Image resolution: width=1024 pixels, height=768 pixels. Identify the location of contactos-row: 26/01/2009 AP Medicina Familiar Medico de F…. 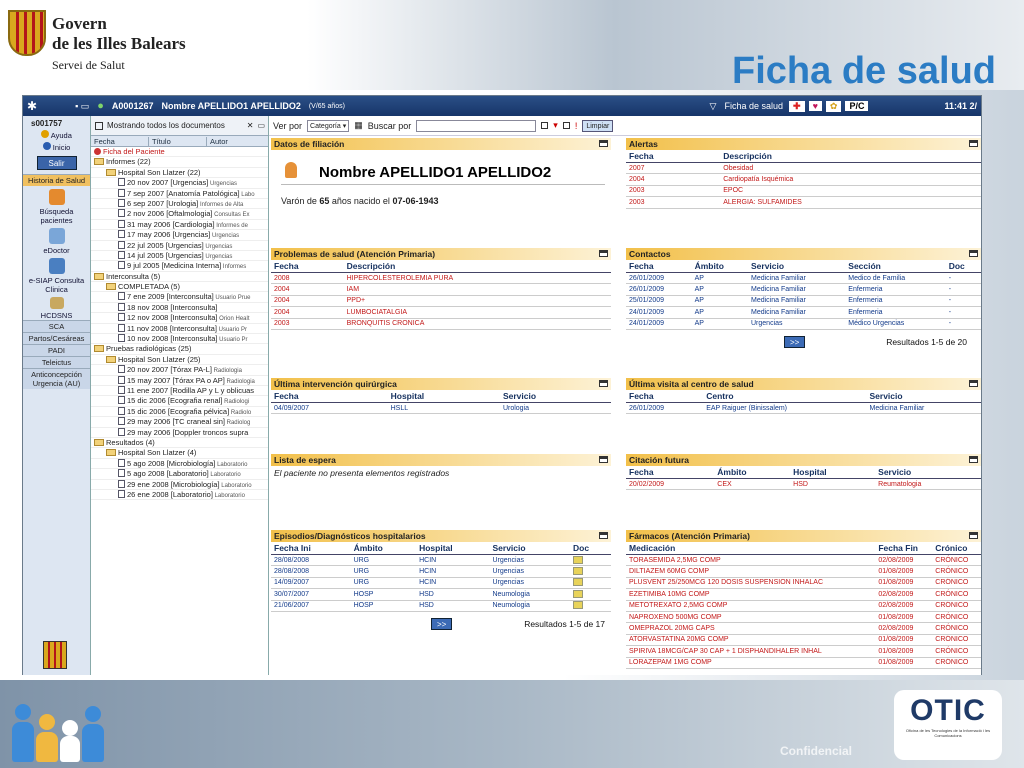
(803, 278).